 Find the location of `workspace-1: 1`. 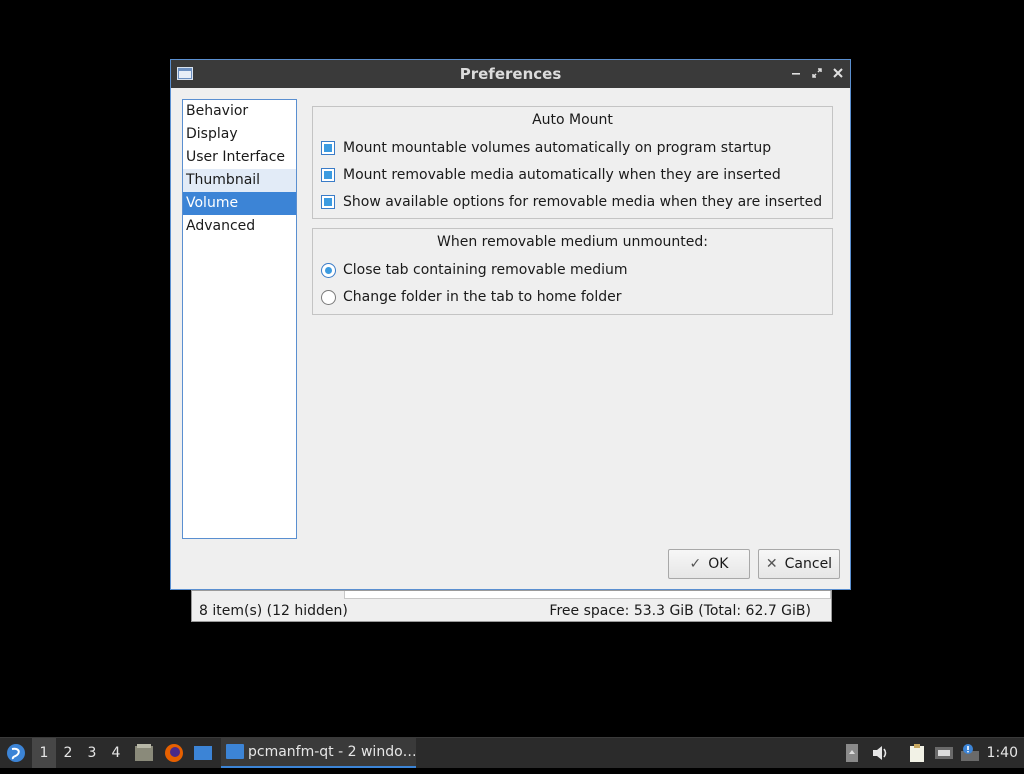

workspace-1: 1 is located at coordinates (44, 753).